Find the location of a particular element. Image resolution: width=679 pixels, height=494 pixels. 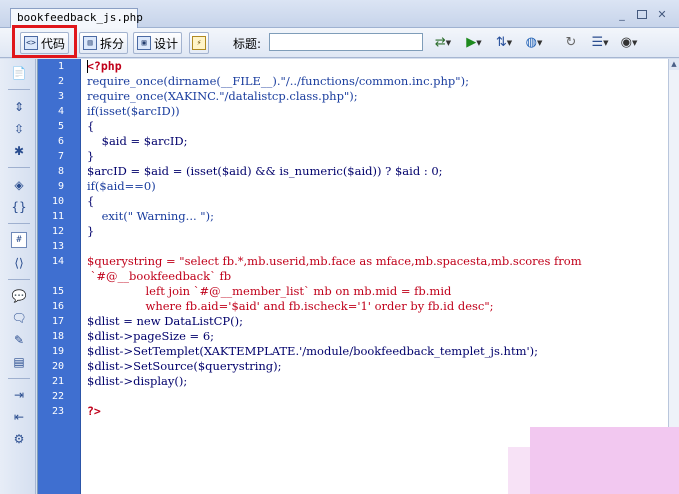

line-number: 9 is located at coordinates (60, 186).